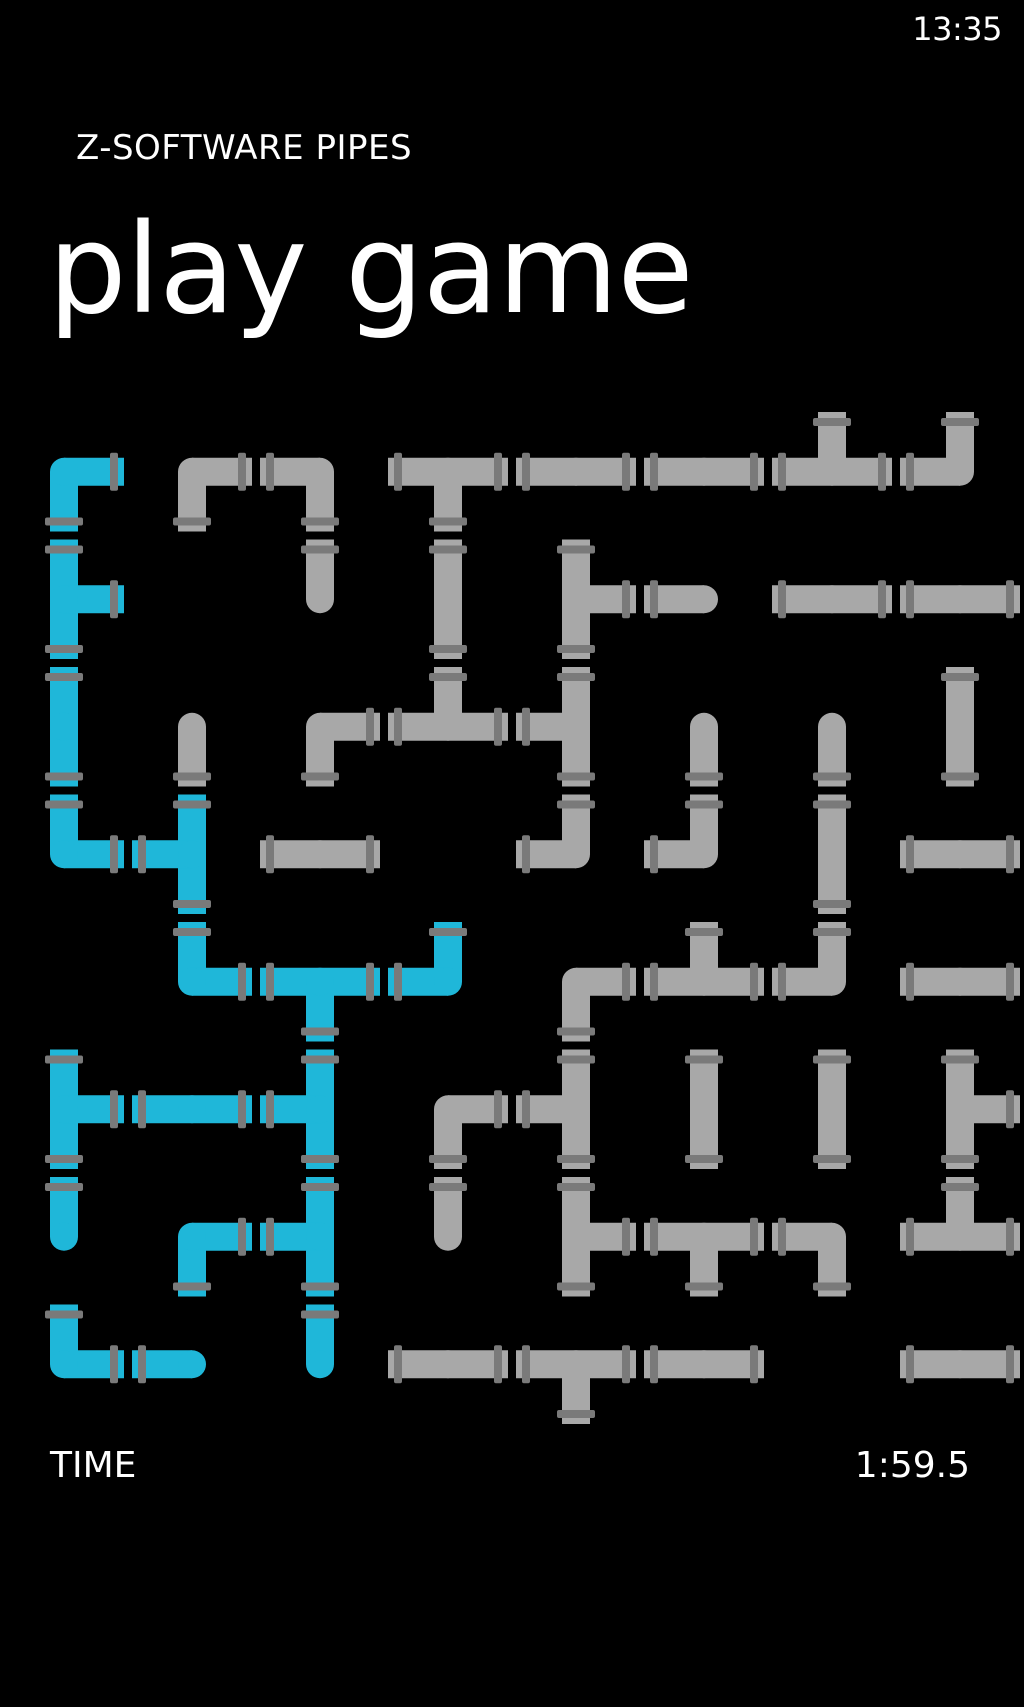 The image size is (1024, 1707). I want to click on pipe-tile-r6-c2, so click(320, 1237).